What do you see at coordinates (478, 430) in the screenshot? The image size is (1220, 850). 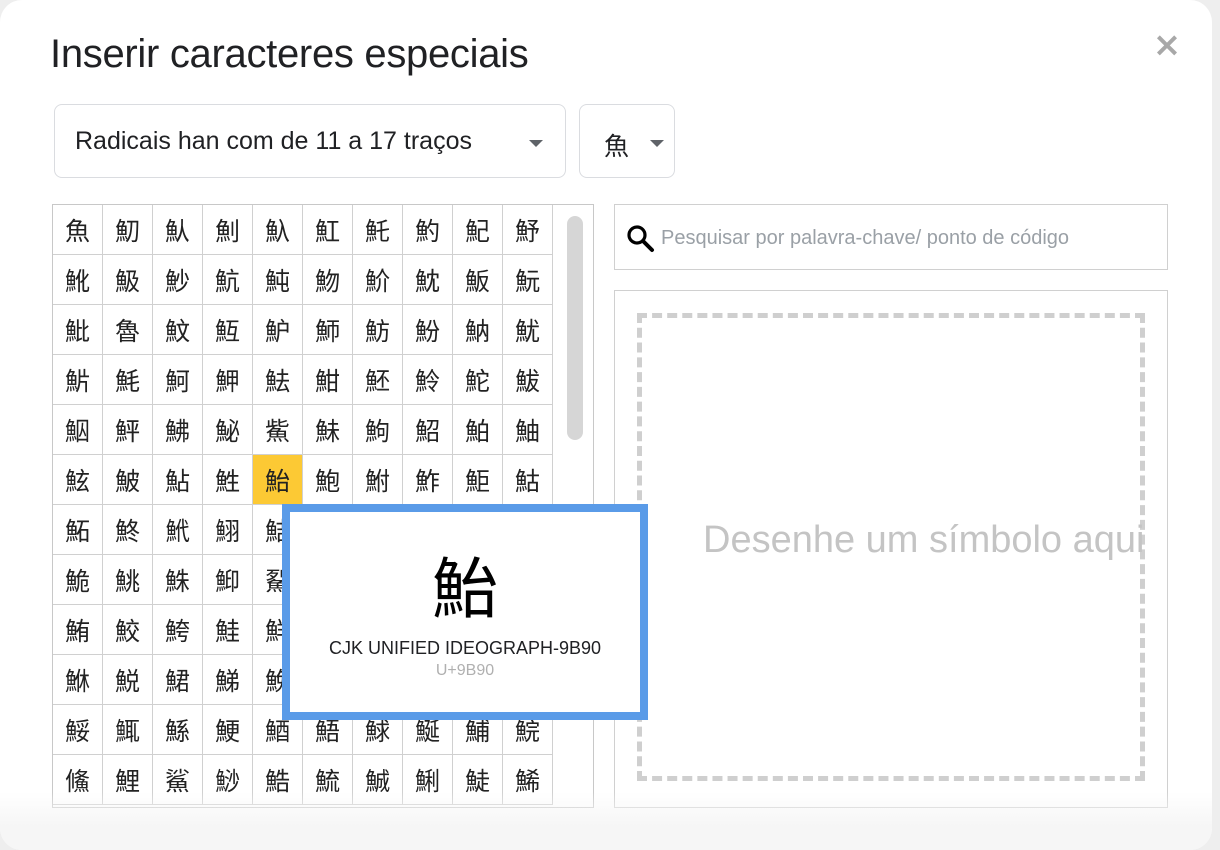 I see `character-cell: 鮊` at bounding box center [478, 430].